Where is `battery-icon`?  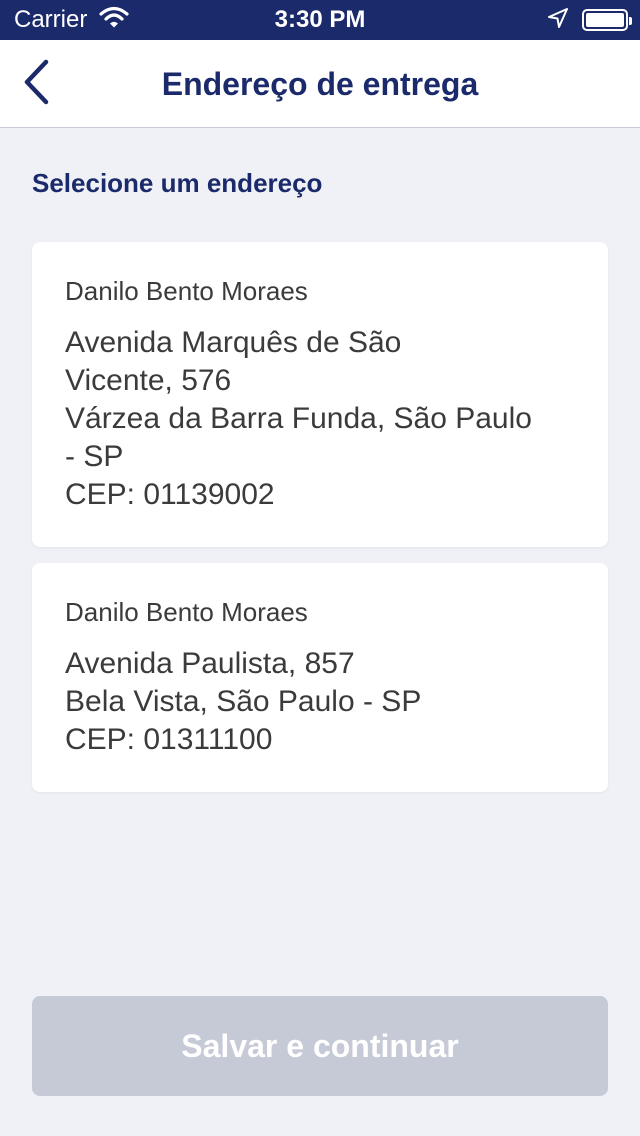
battery-icon is located at coordinates (607, 20).